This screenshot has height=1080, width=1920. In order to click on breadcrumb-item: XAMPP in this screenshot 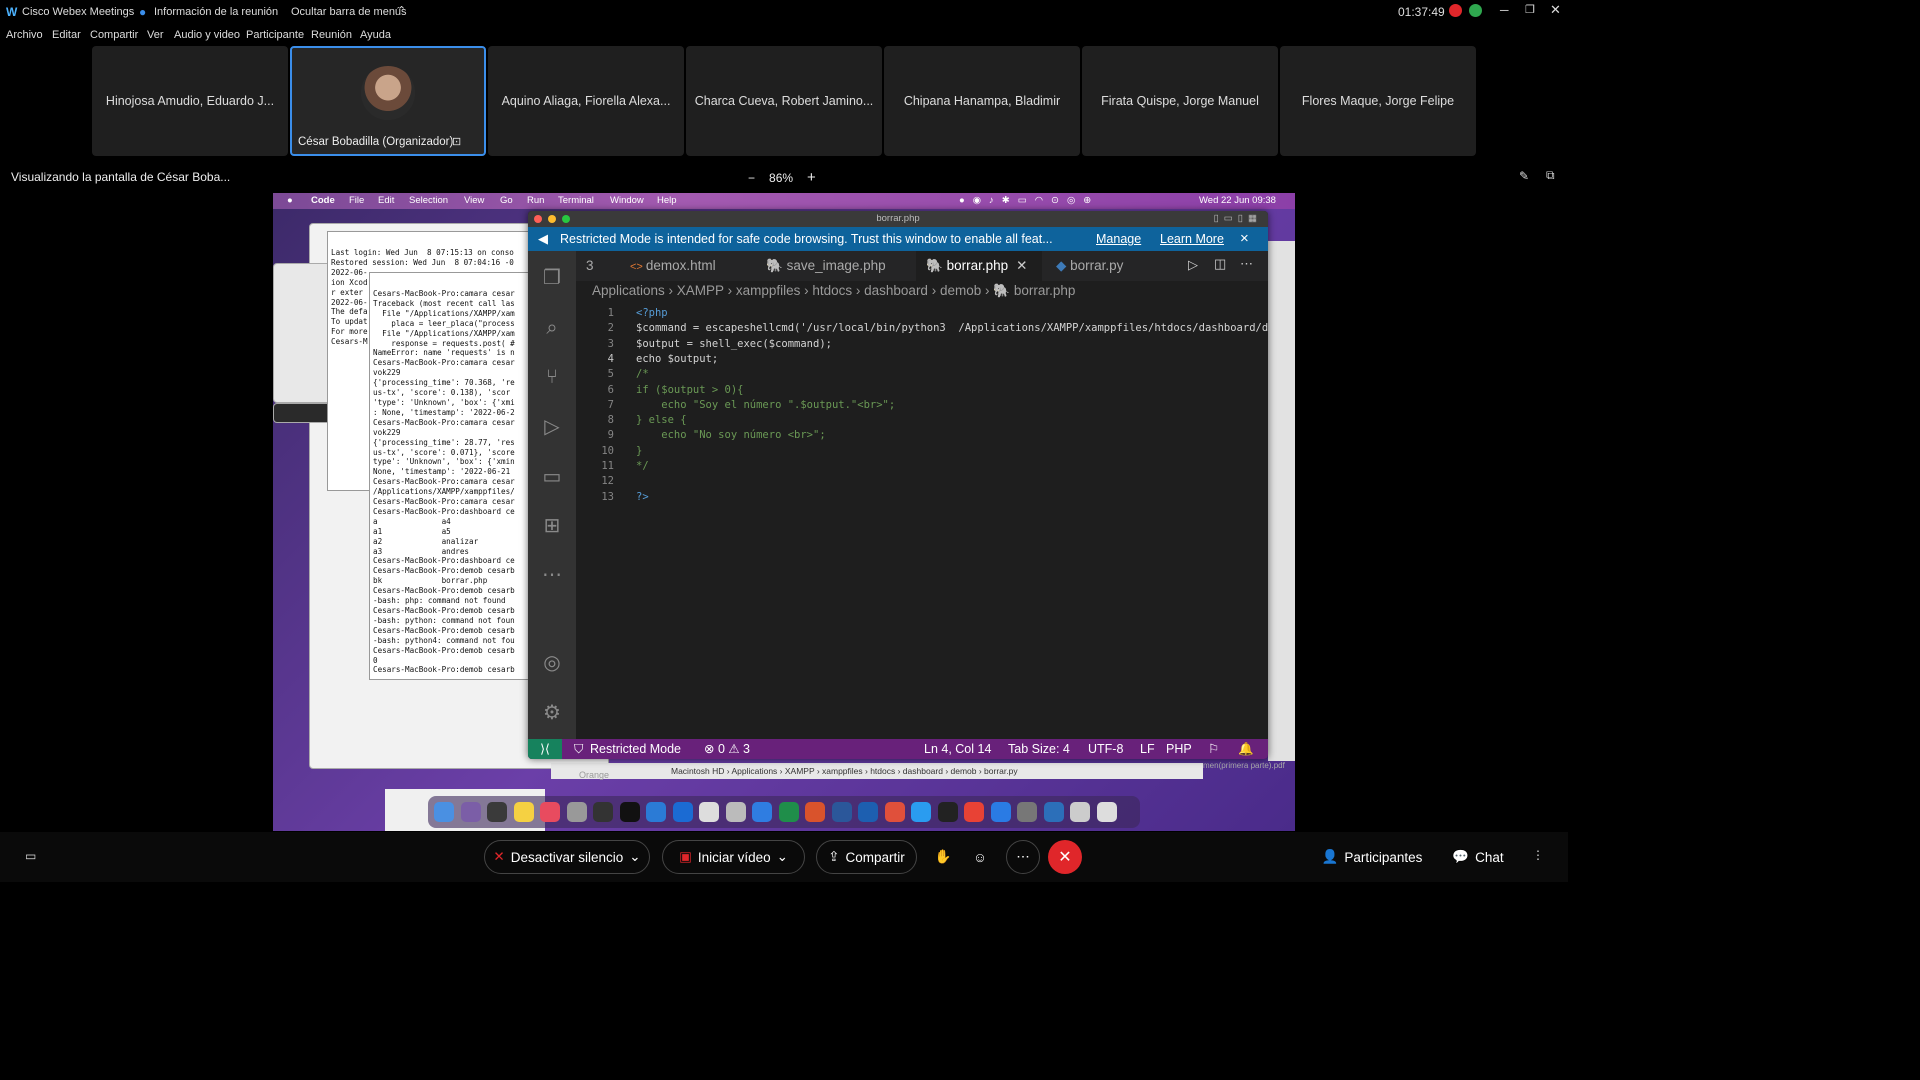, I will do `click(700, 290)`.